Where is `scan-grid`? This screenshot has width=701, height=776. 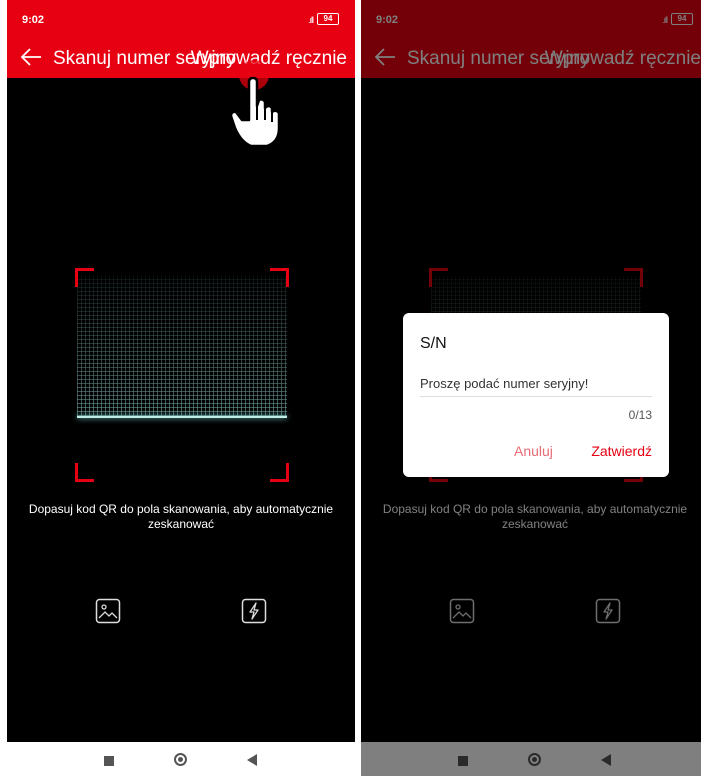 scan-grid is located at coordinates (182, 346).